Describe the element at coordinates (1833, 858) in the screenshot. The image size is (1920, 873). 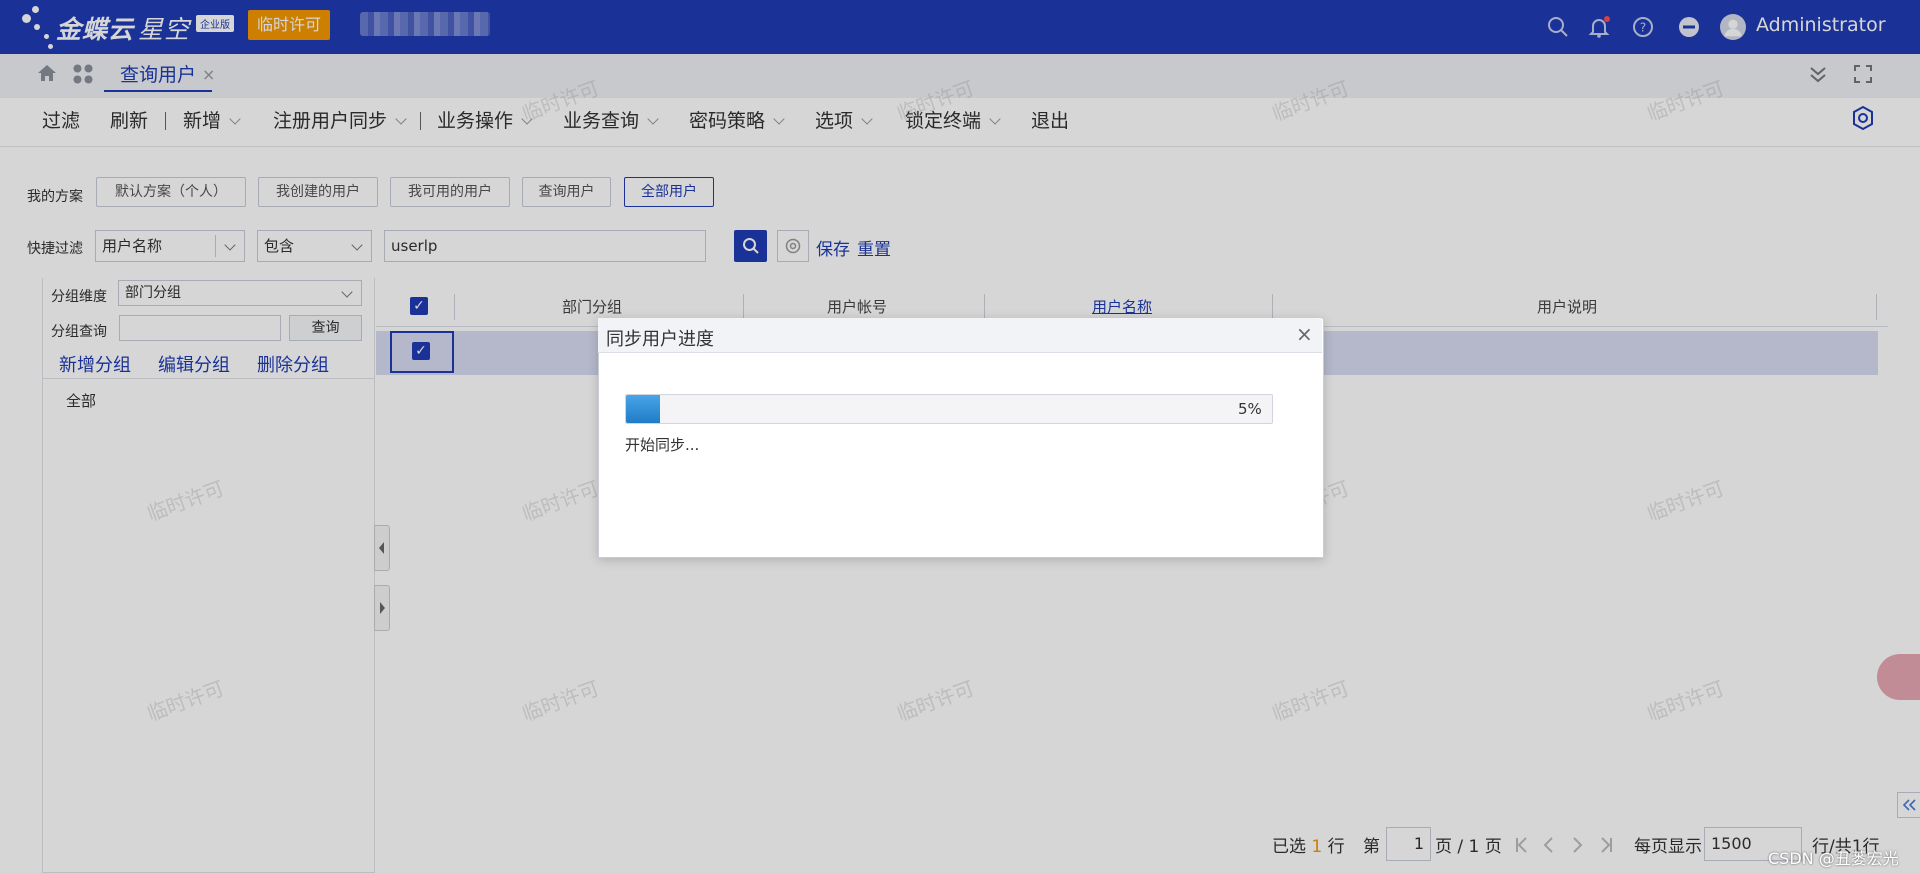
I see `csdn-credit: CSDN @丑蒌宏光` at that location.